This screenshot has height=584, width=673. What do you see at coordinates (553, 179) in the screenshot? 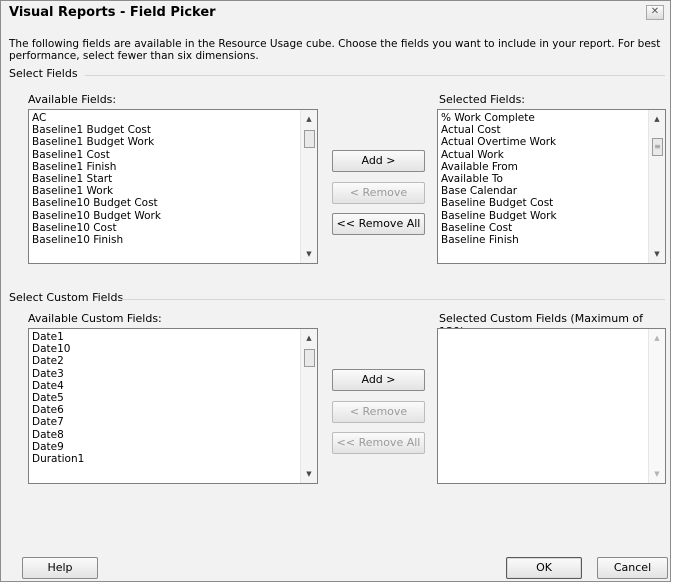
I see `list-item: Available To` at bounding box center [553, 179].